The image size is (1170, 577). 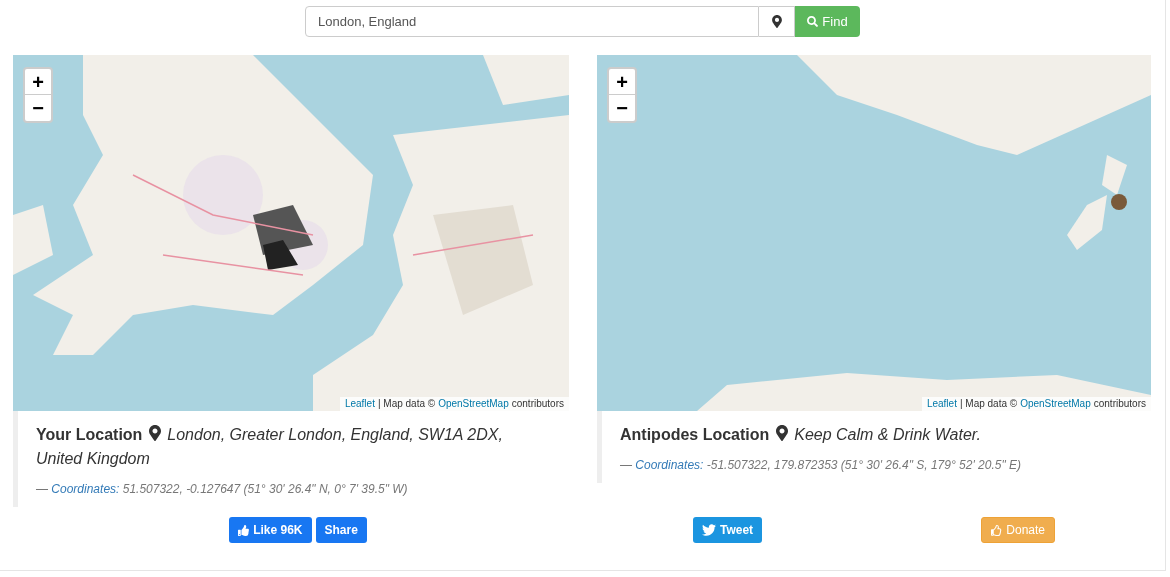 I want to click on coordinates-text: — Coordinates: -51.507322, 179.872353 (51° 30' 26.4" S, 179° 52' 20.5" E), so click(x=821, y=465).